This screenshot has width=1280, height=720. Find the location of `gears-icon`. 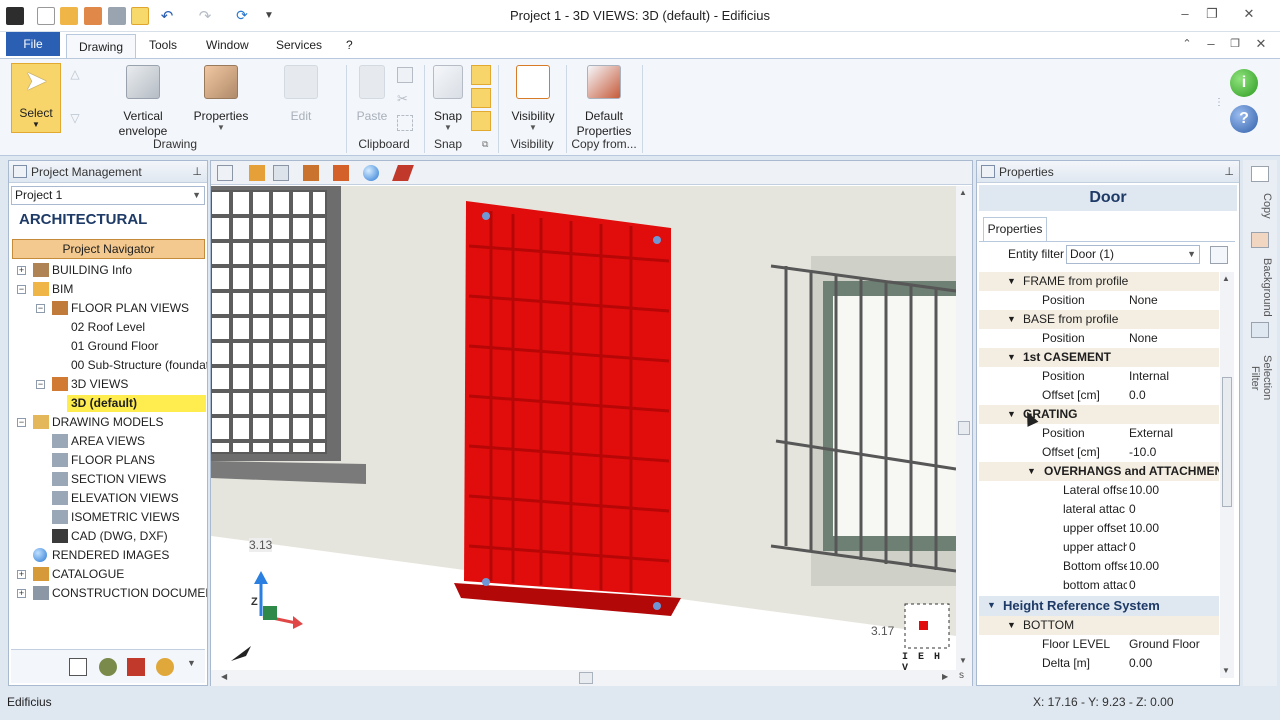

gears-icon is located at coordinates (165, 667).